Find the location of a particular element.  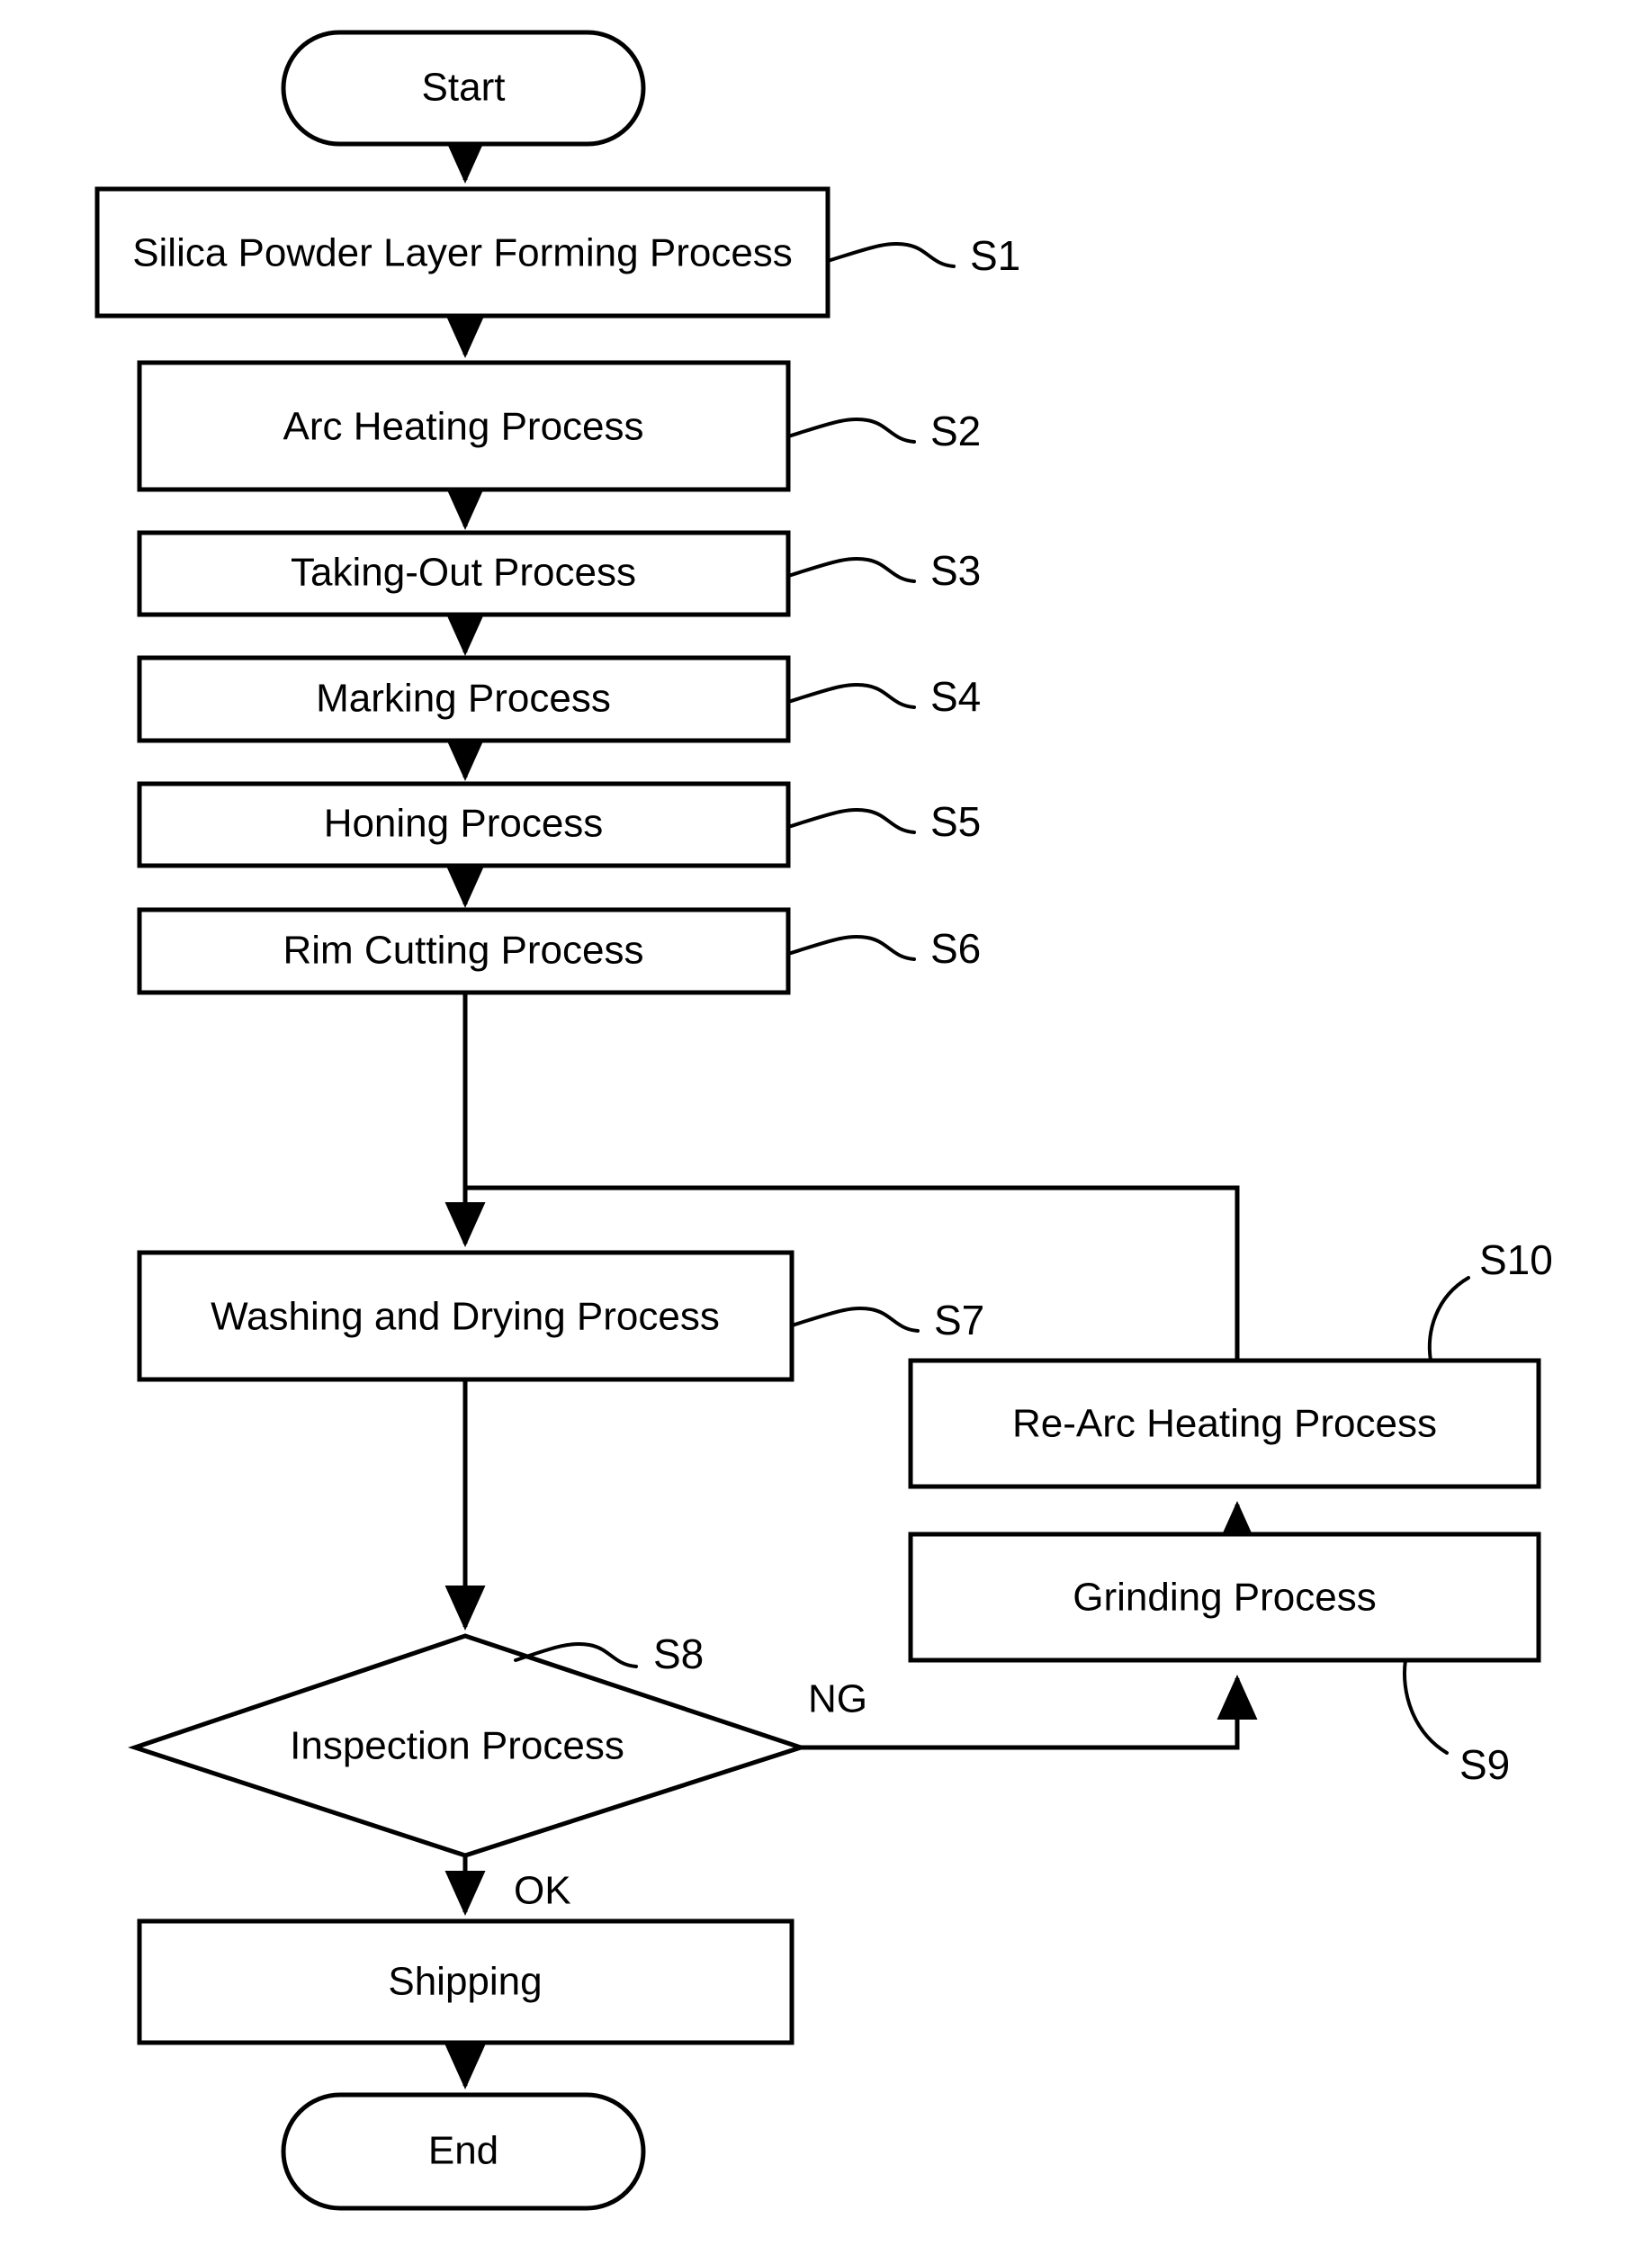

s6-leader-line is located at coordinates (851, 947).